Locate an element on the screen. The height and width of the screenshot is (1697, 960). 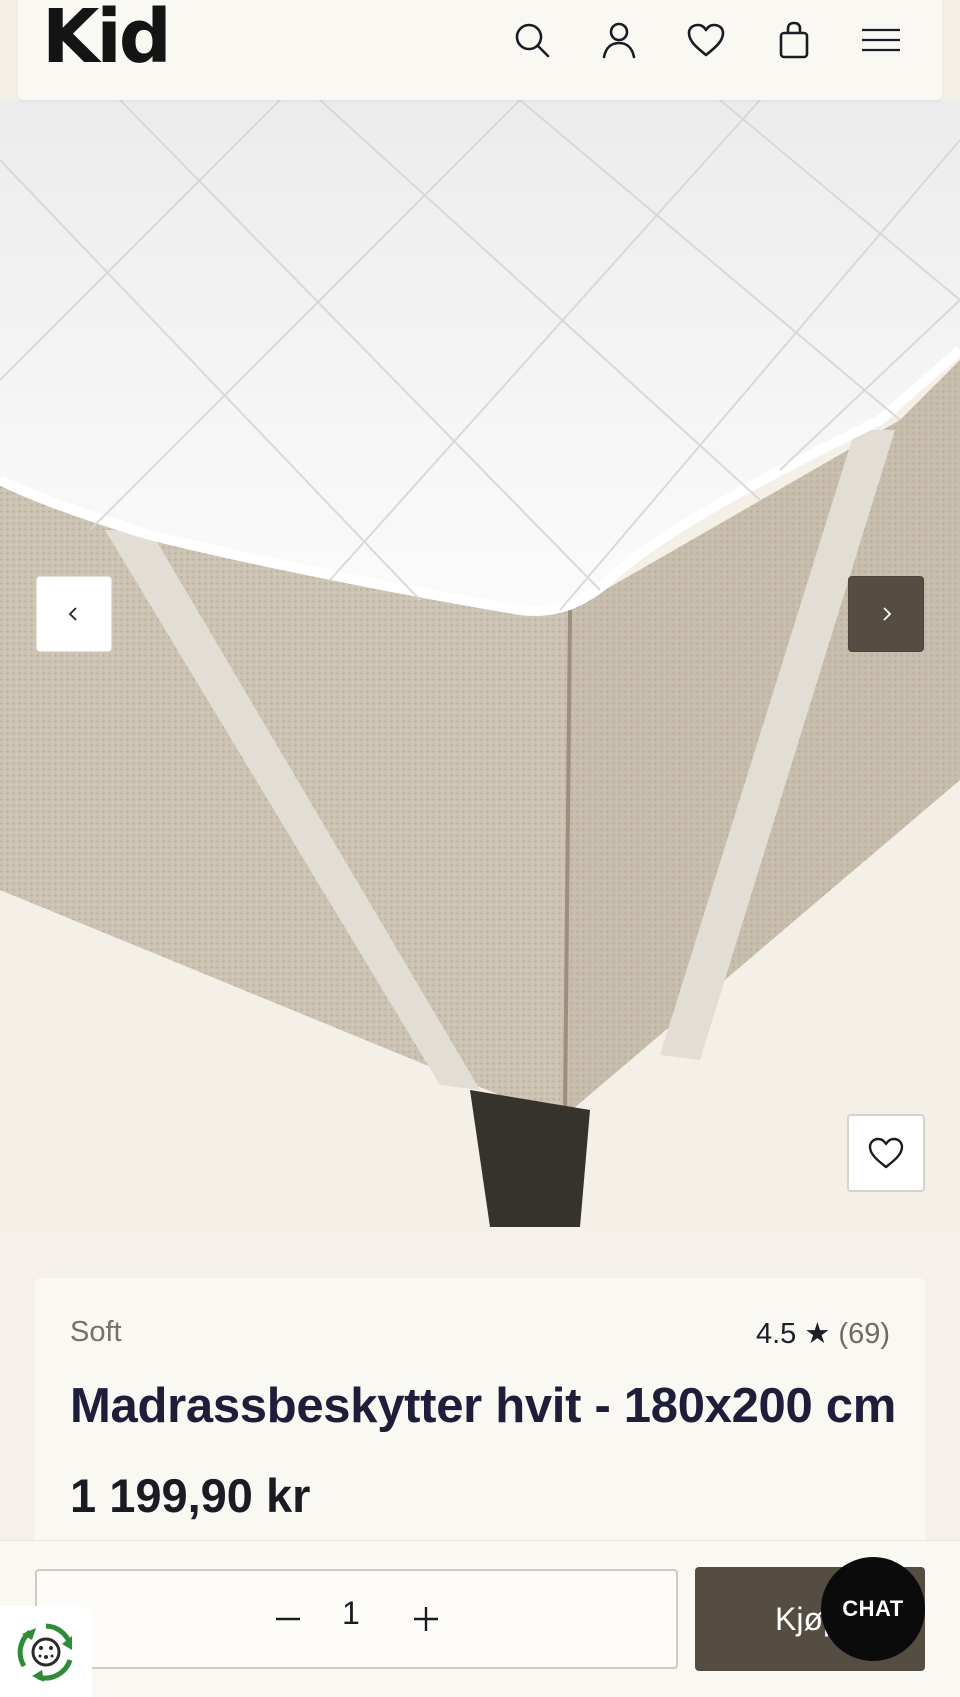
minus-icon is located at coordinates (288, 1619).